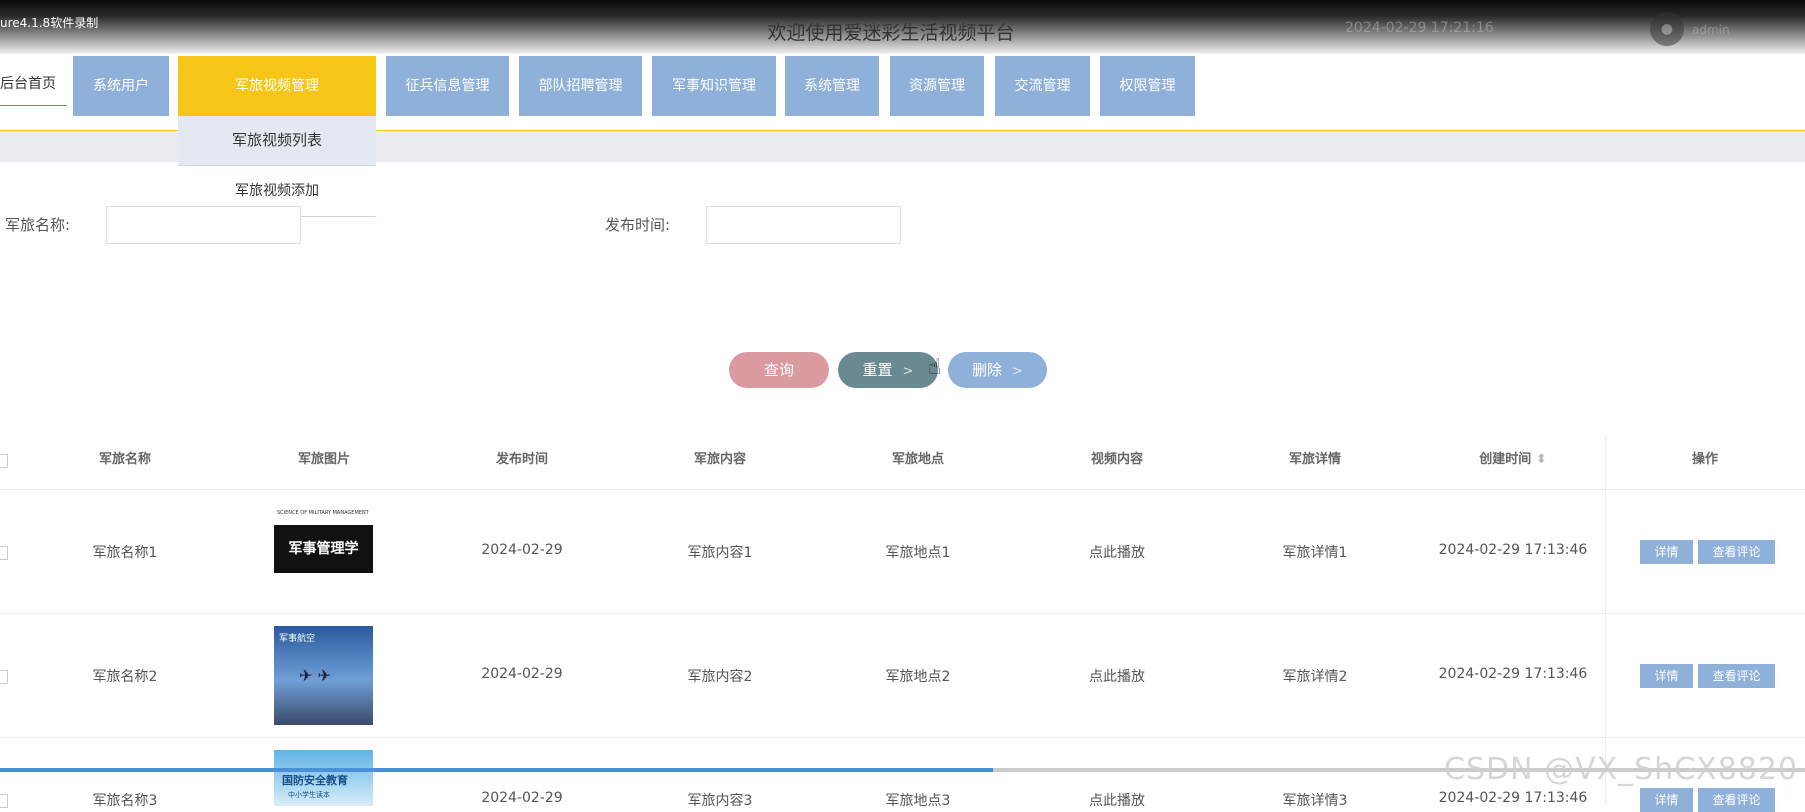  Describe the element at coordinates (38, 225) in the screenshot. I see `name-label: 军旅名称:` at that location.